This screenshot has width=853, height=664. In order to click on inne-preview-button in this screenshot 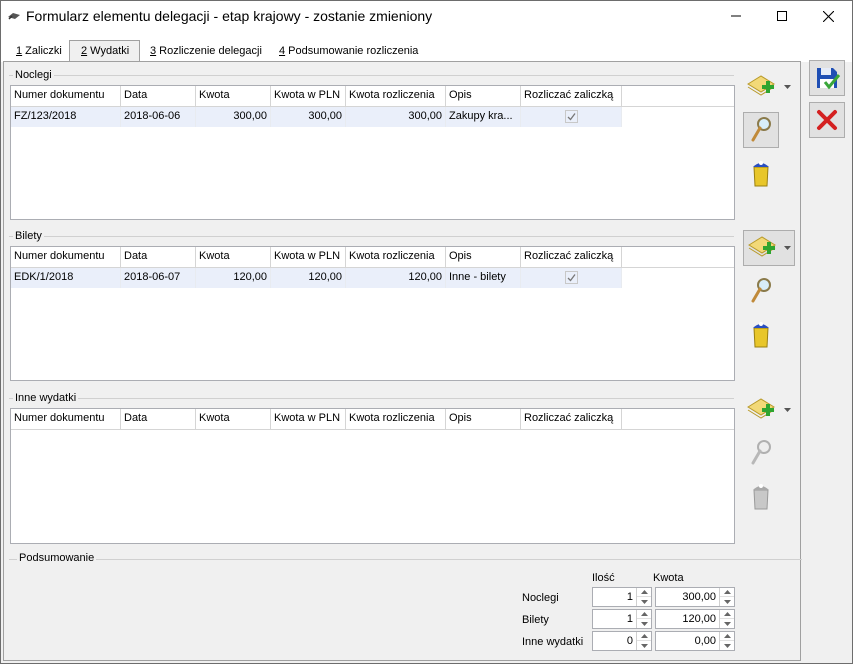, I will do `click(761, 453)`.